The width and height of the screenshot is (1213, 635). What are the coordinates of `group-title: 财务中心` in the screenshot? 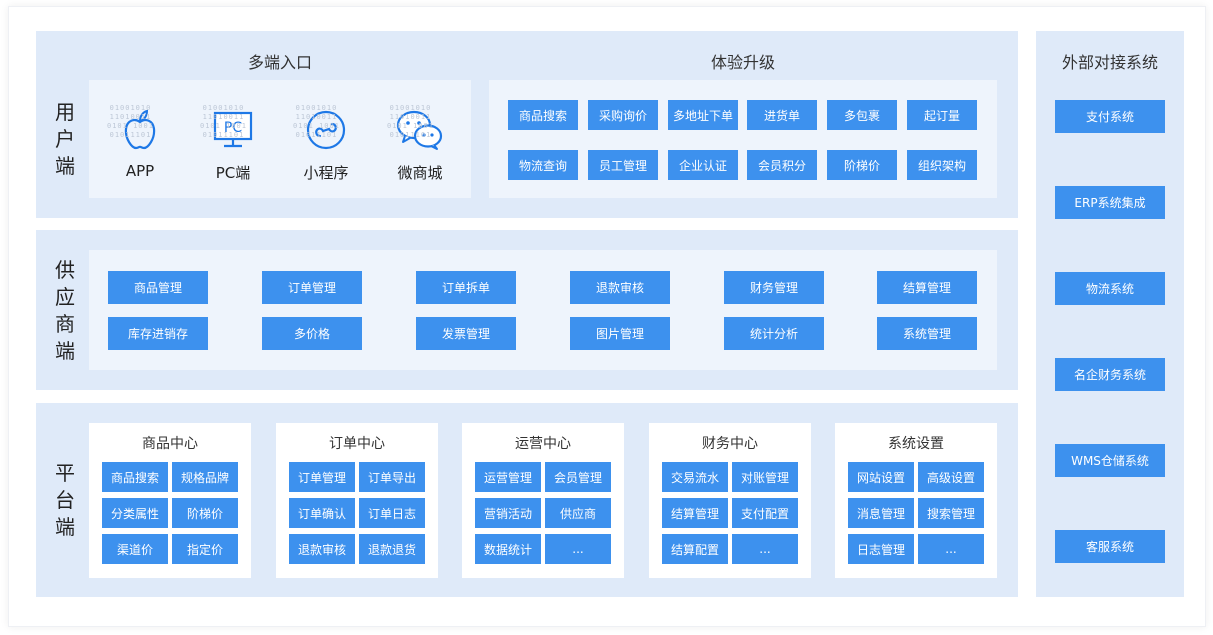 It's located at (730, 444).